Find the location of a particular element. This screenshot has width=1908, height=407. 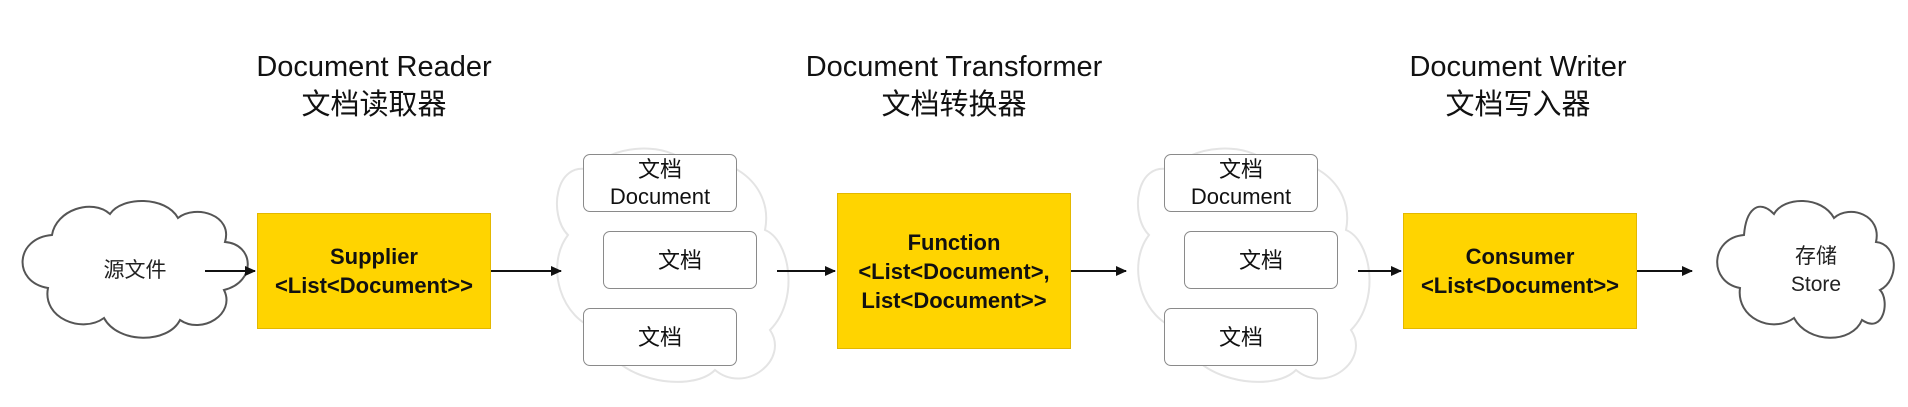

transformer-title-en: Document Transformer is located at coordinates (954, 67).